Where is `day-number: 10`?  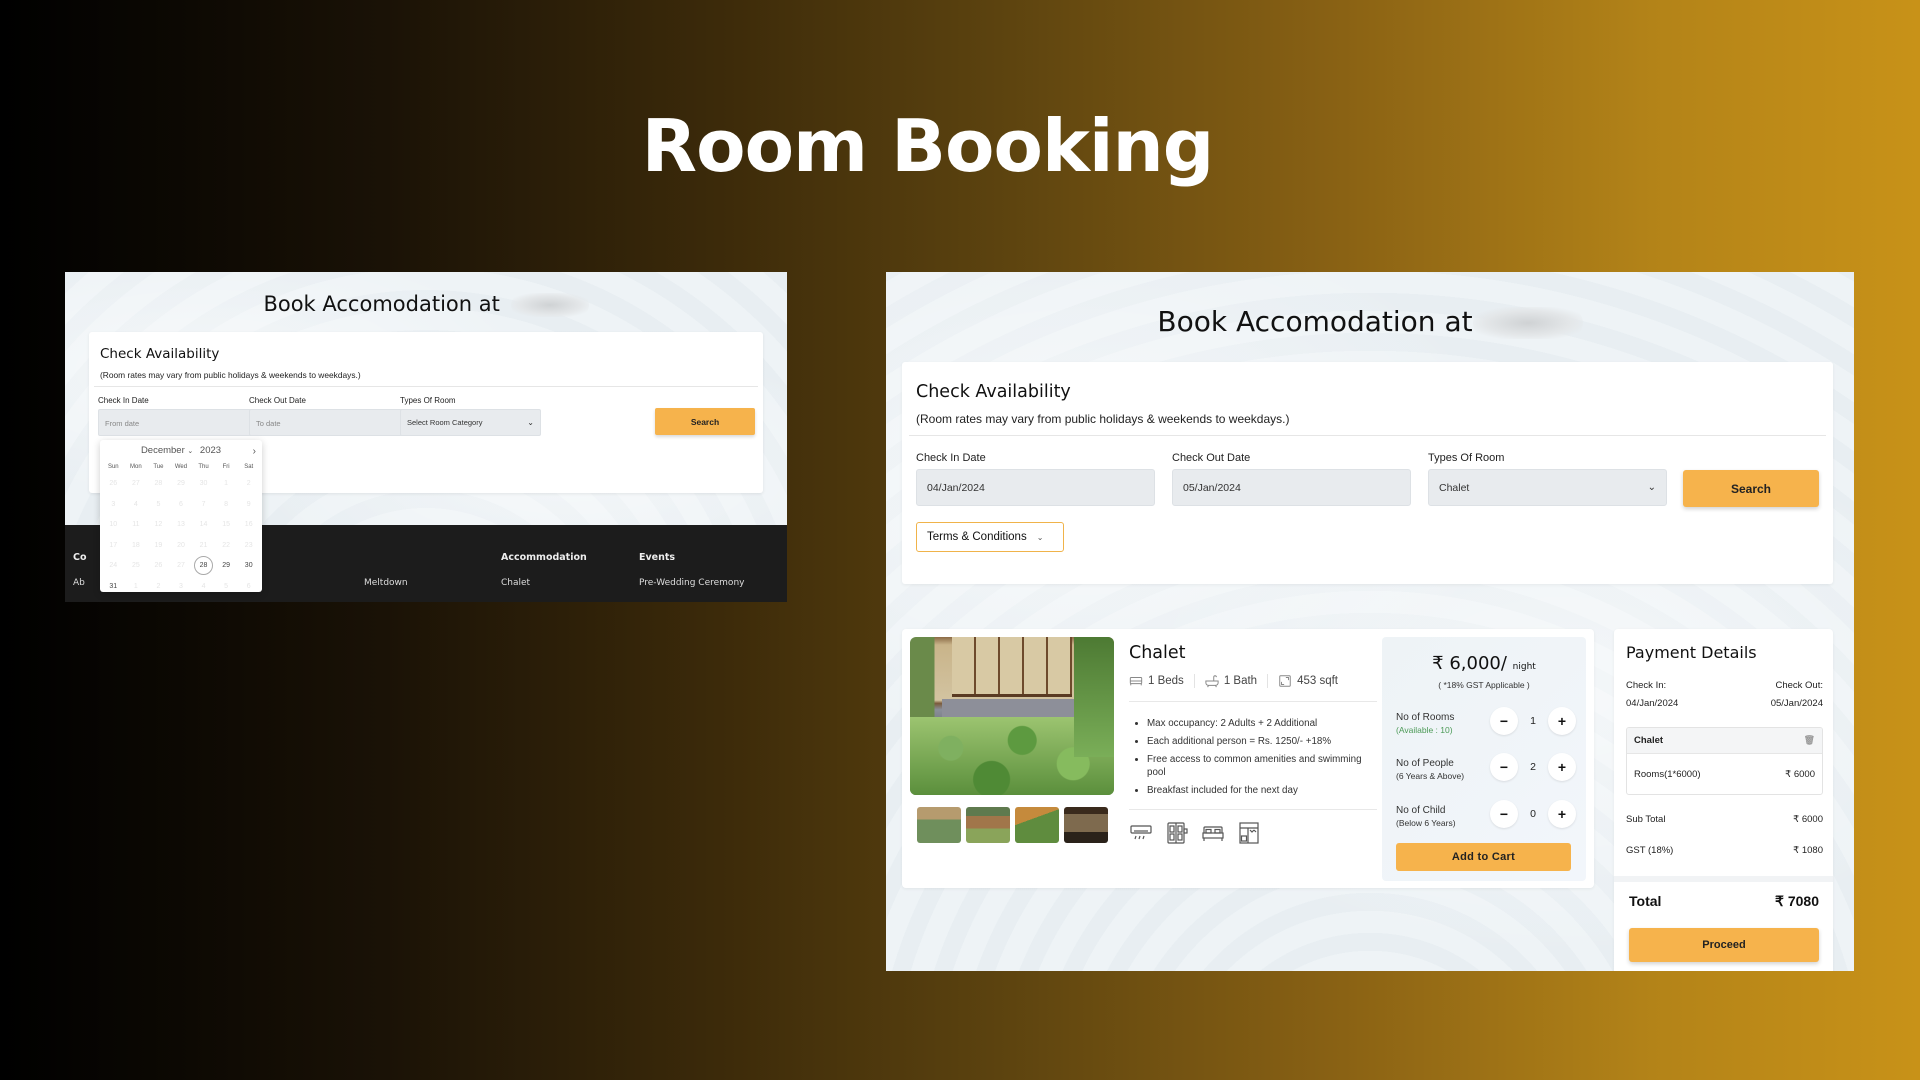 day-number: 10 is located at coordinates (113, 524).